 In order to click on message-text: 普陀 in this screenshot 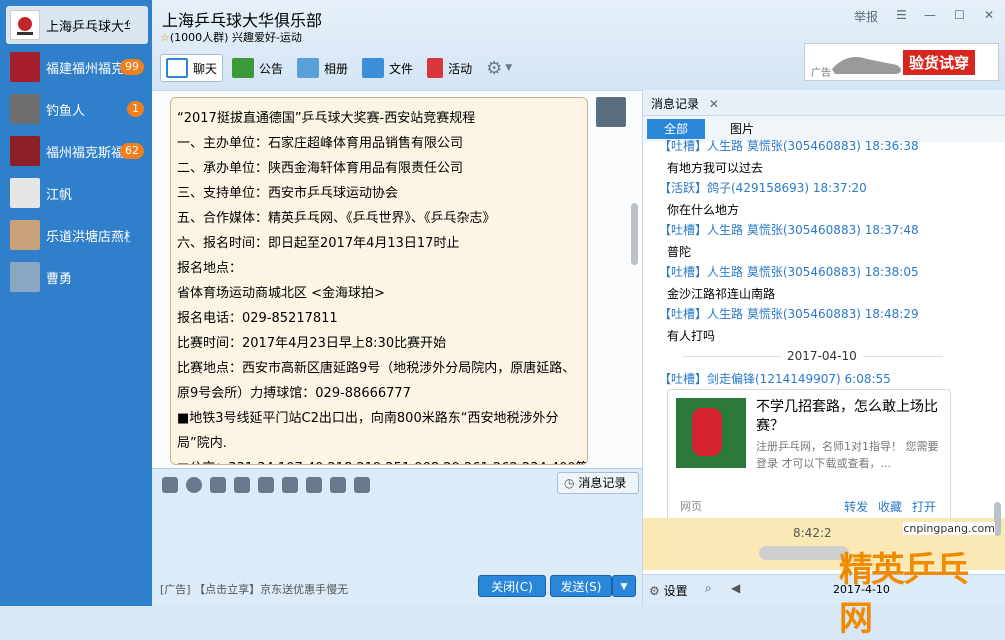, I will do `click(679, 252)`.